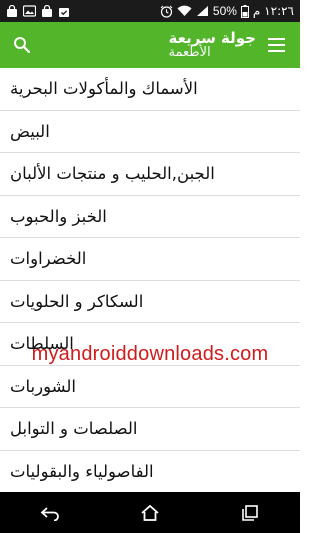 The height and width of the screenshot is (533, 320). What do you see at coordinates (48, 259) in the screenshot?
I see `list-item-label: الخضراوات` at bounding box center [48, 259].